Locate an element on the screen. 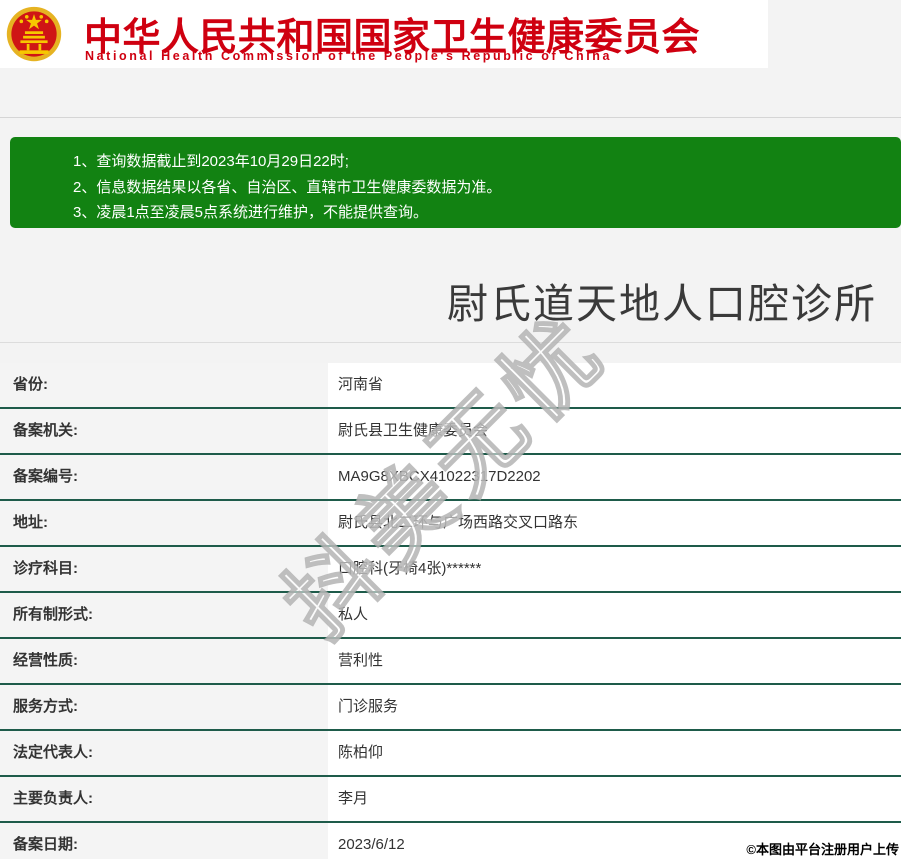 This screenshot has height=859, width=901. row-label: 备案机关: is located at coordinates (164, 431).